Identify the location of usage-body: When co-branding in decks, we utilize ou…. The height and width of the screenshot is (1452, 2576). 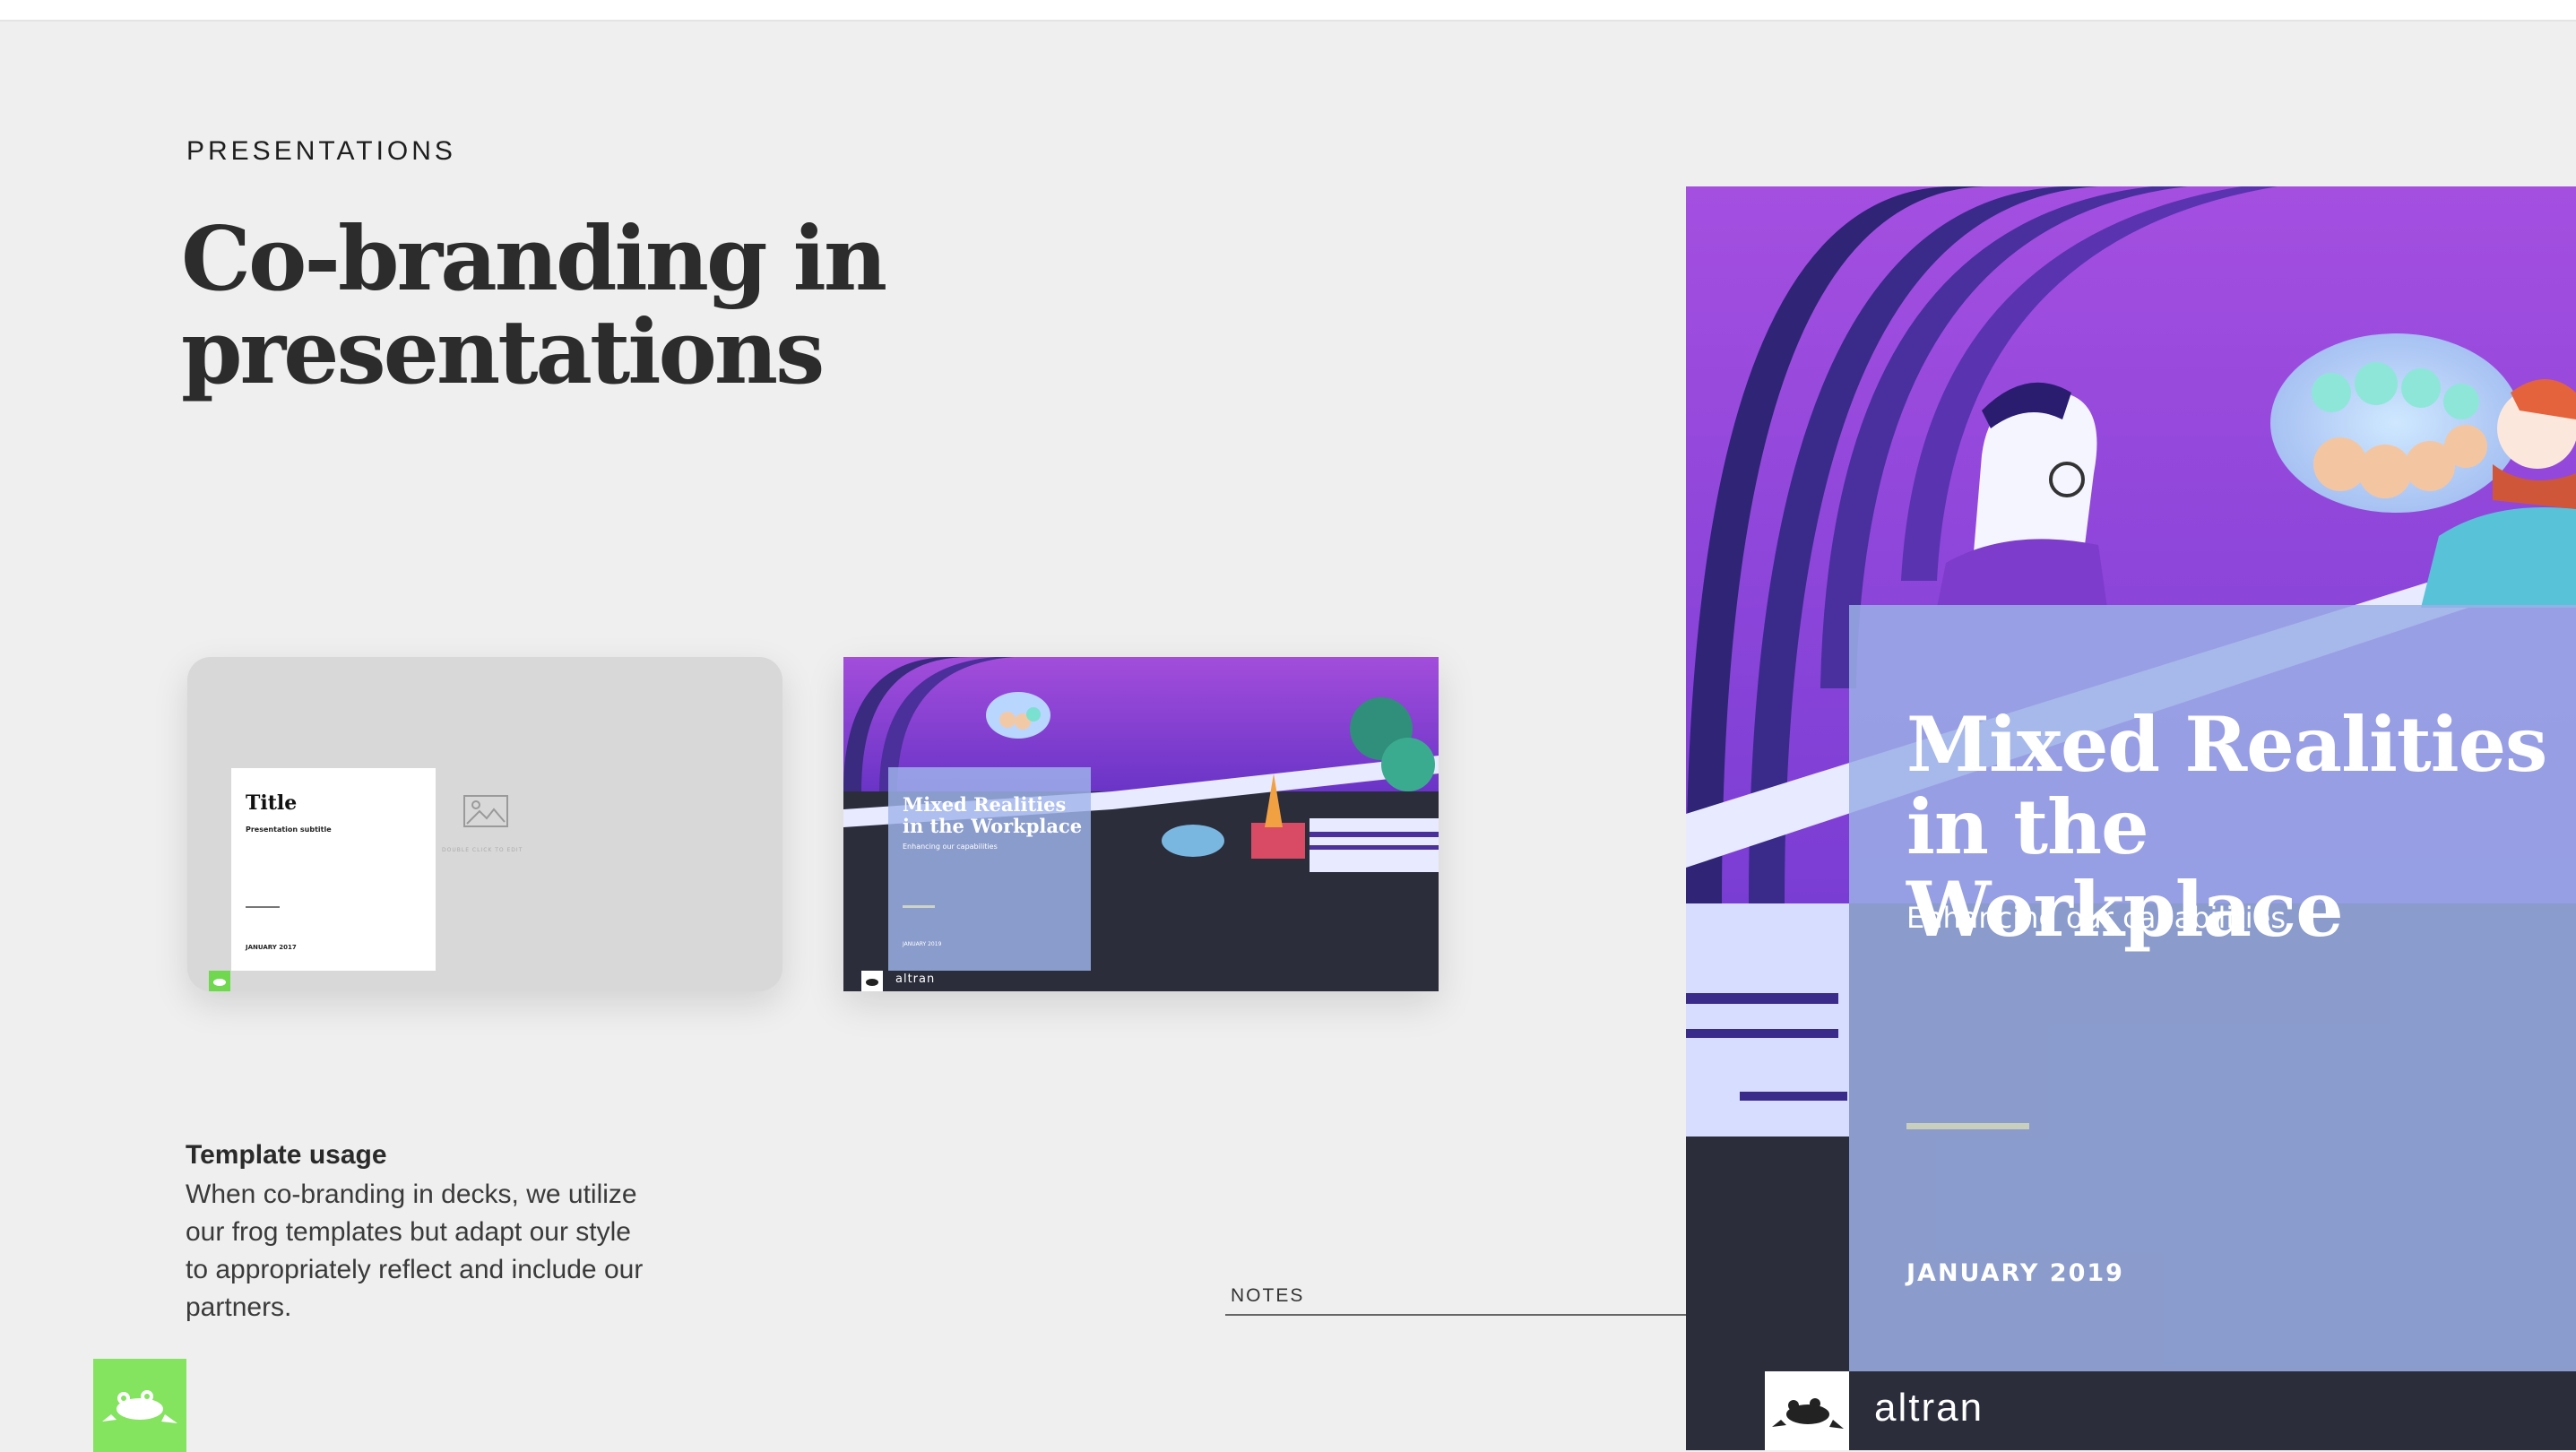
(415, 1251).